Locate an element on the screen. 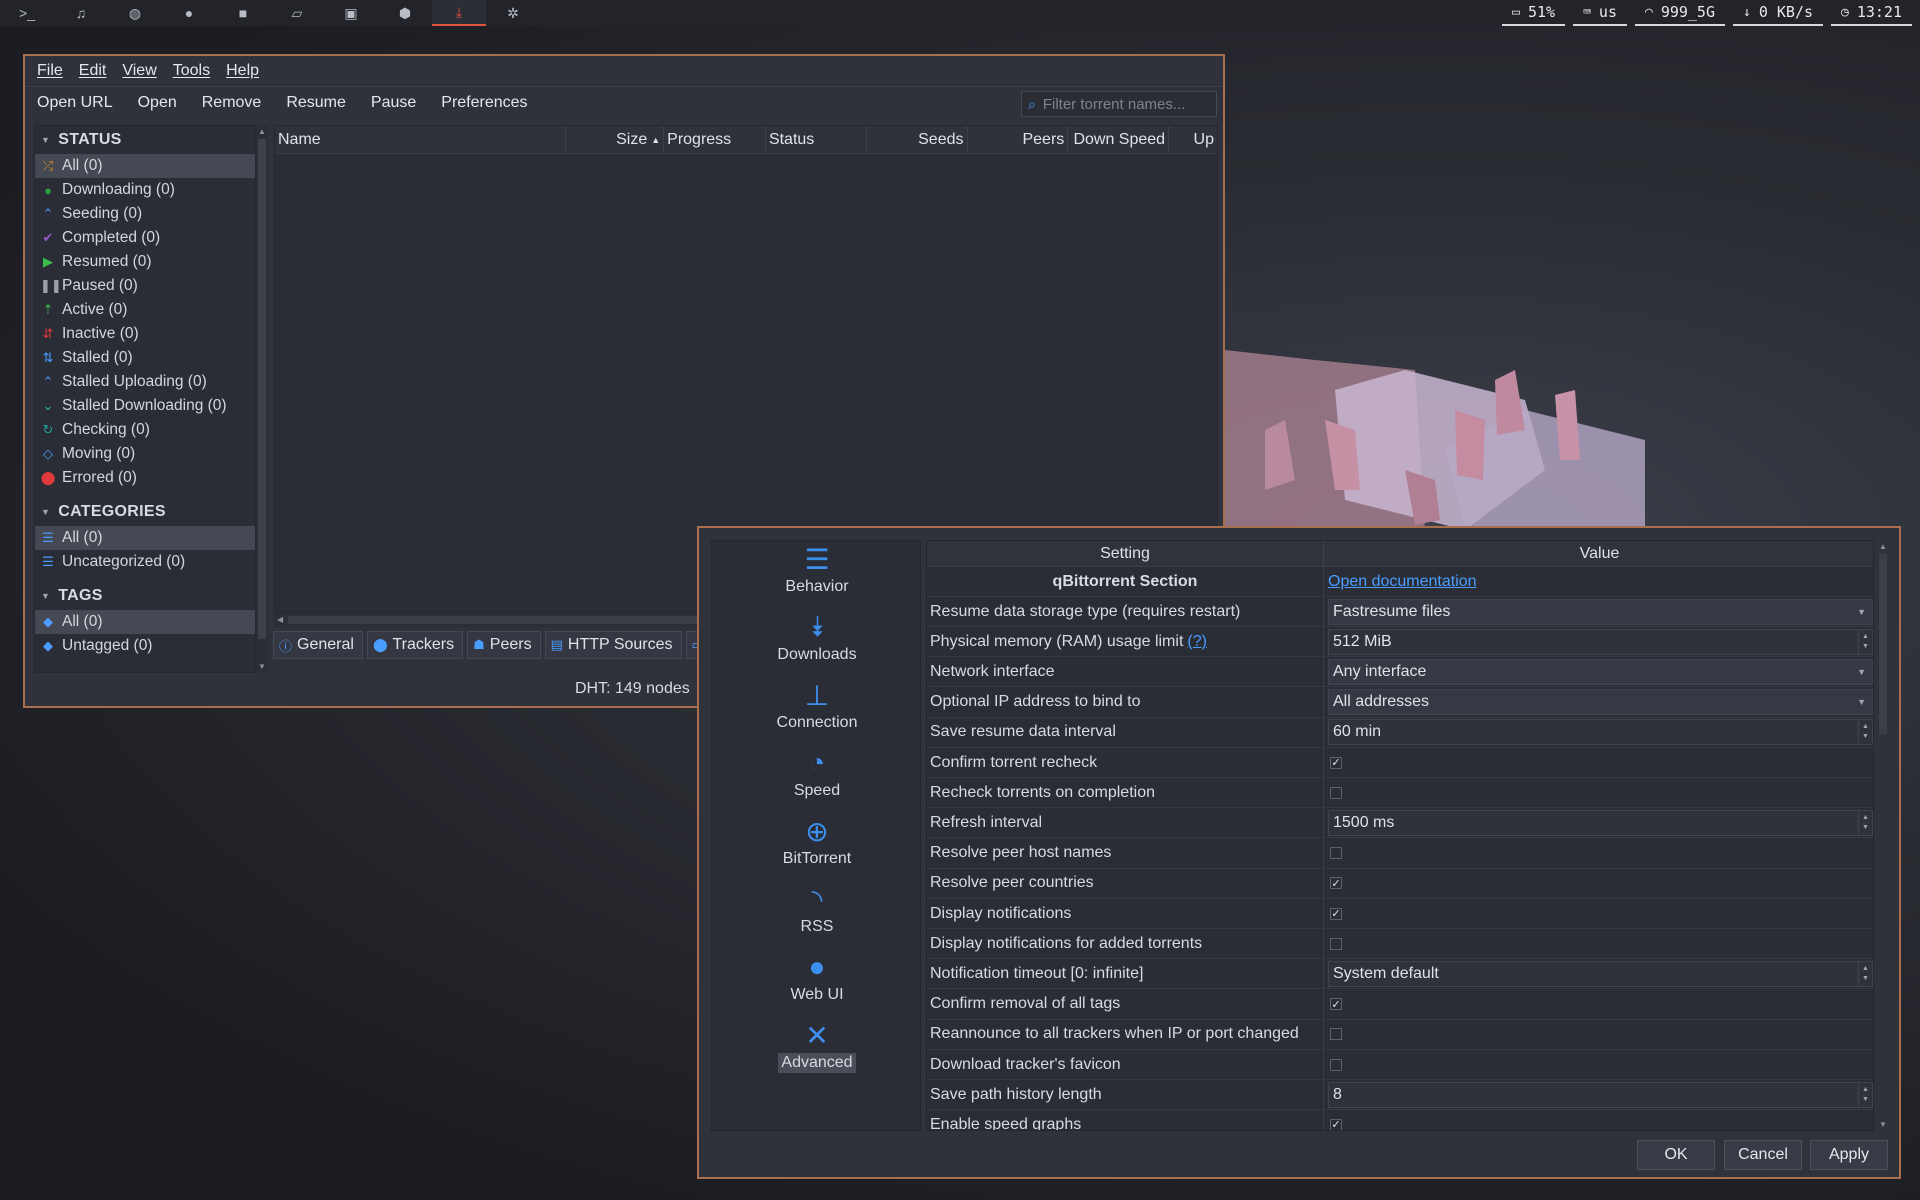 This screenshot has width=1920, height=1200. setting-spinbox: 512 MiB ▲ ▼ is located at coordinates (1600, 641).